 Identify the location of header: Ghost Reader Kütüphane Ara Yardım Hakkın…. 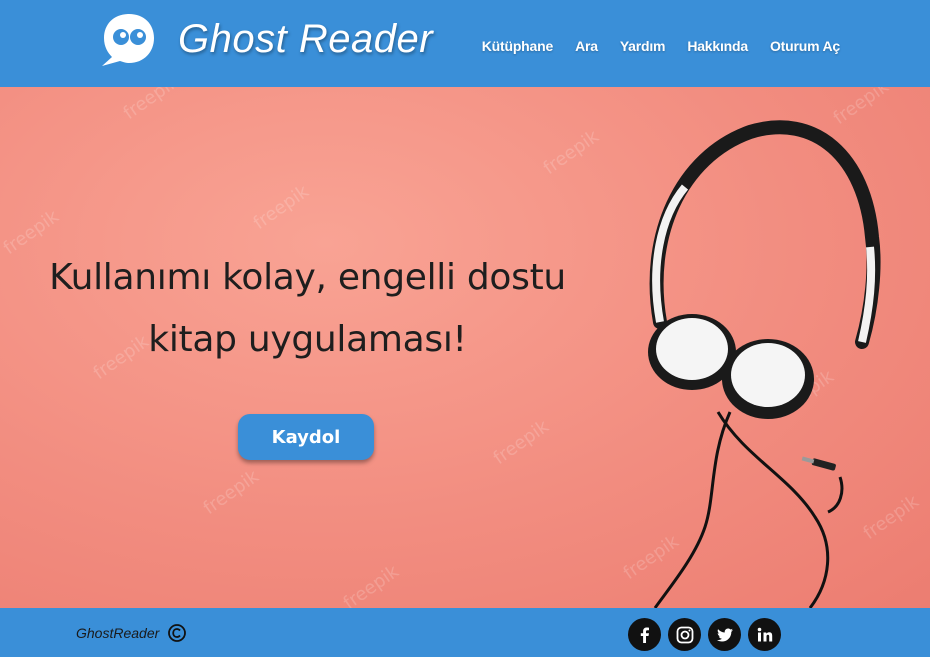
(465, 43).